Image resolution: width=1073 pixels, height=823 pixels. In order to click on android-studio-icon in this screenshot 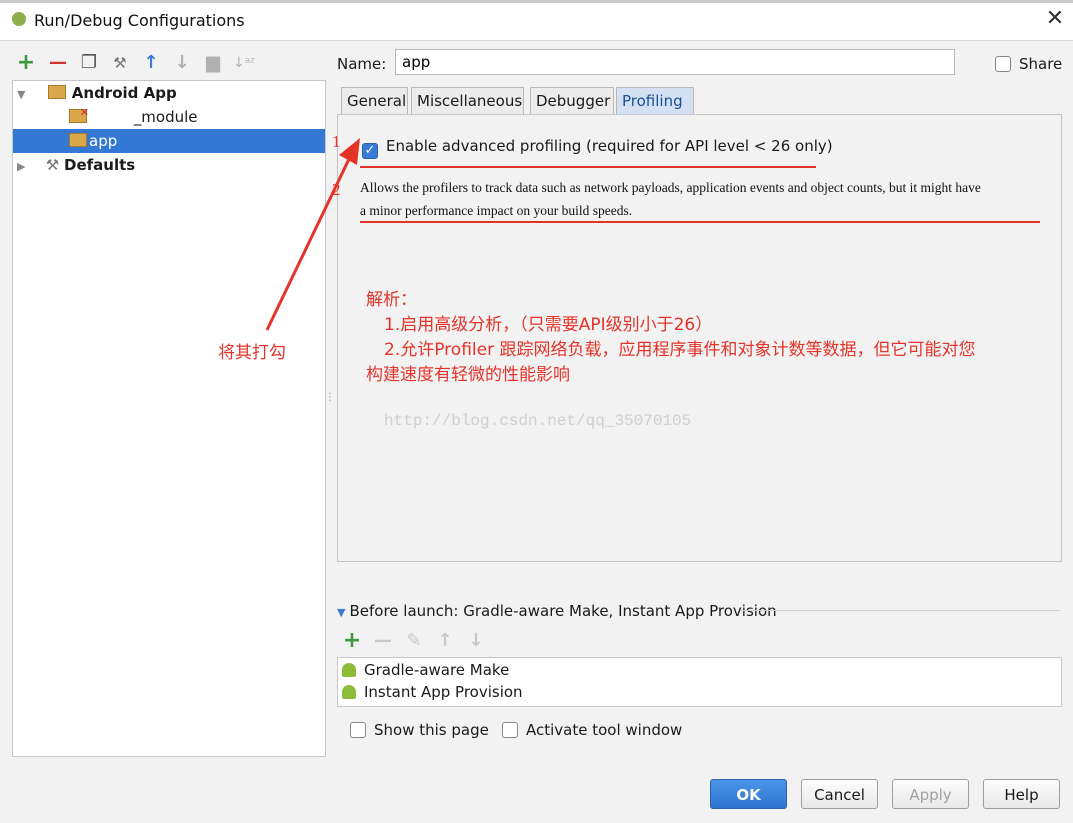, I will do `click(19, 19)`.